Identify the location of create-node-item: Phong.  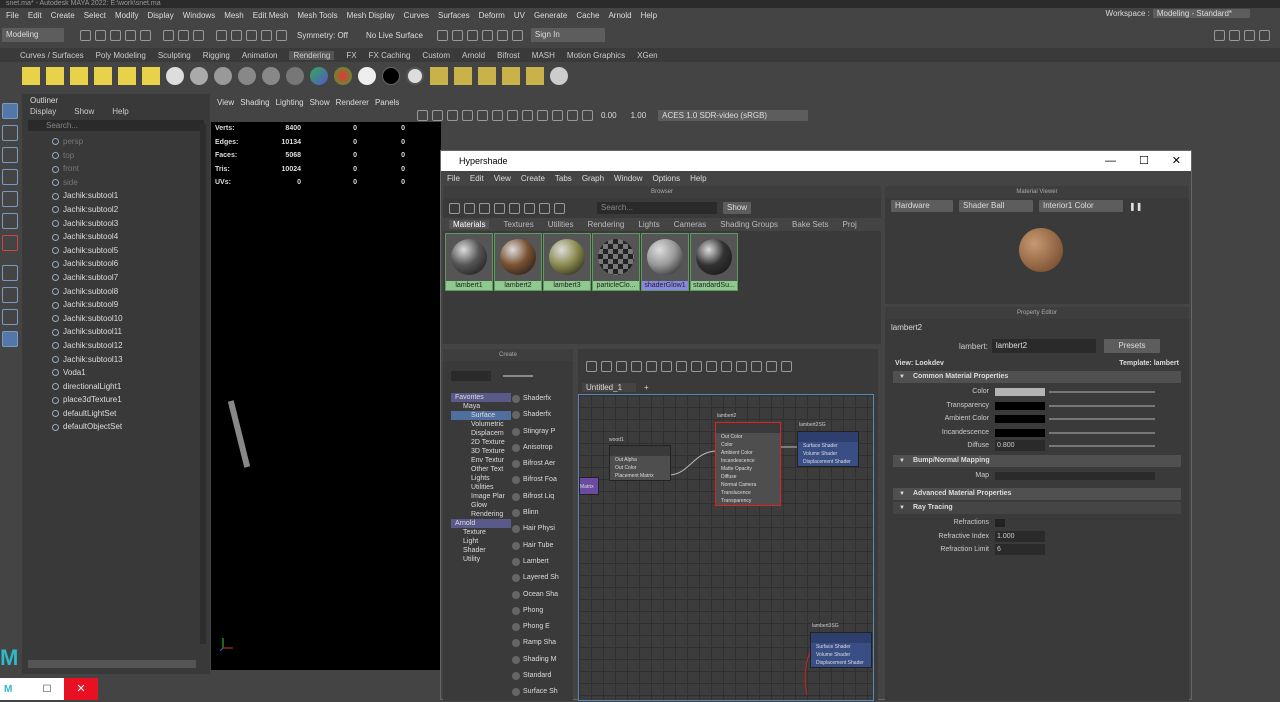
(539, 611).